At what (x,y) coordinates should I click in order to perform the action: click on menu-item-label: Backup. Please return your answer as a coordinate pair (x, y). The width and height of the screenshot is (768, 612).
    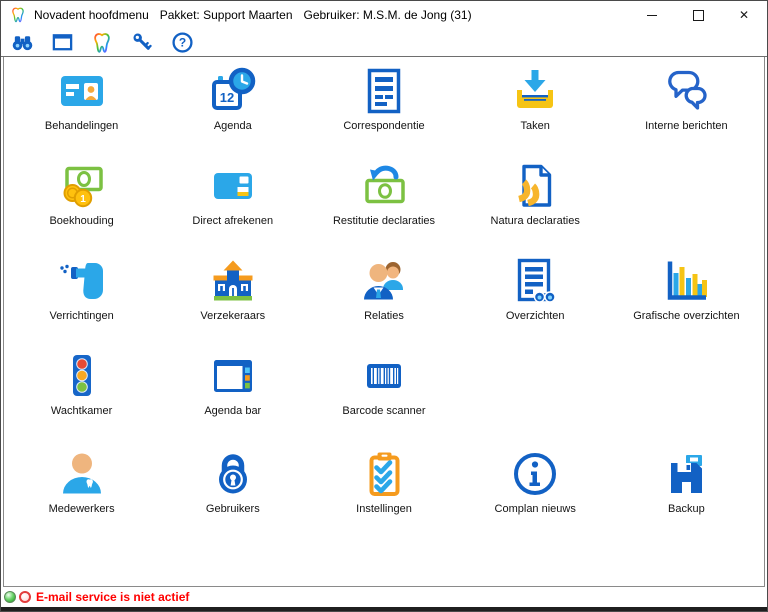
    Looking at the image, I should click on (686, 509).